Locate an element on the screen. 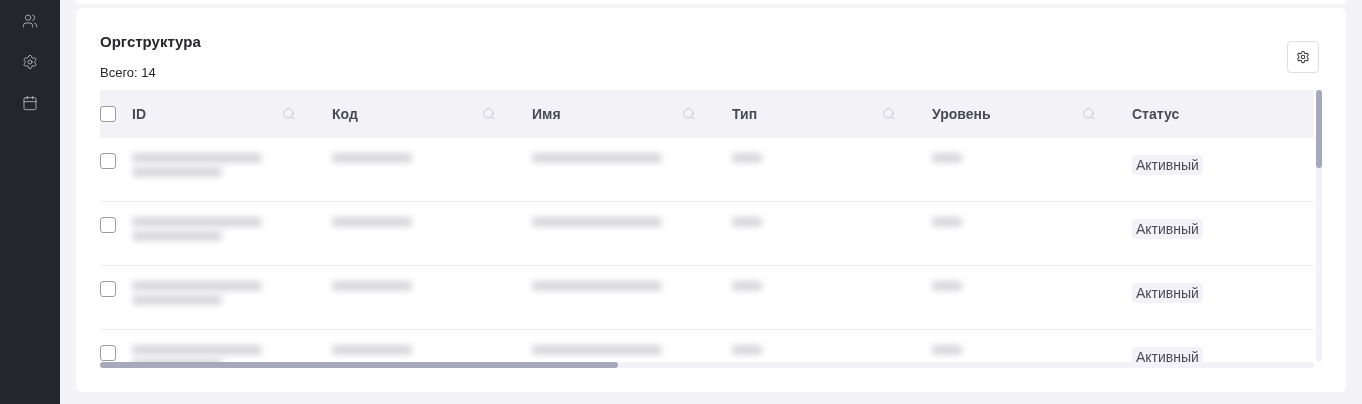 This screenshot has height=404, width=1362. settings-button is located at coordinates (1303, 57).